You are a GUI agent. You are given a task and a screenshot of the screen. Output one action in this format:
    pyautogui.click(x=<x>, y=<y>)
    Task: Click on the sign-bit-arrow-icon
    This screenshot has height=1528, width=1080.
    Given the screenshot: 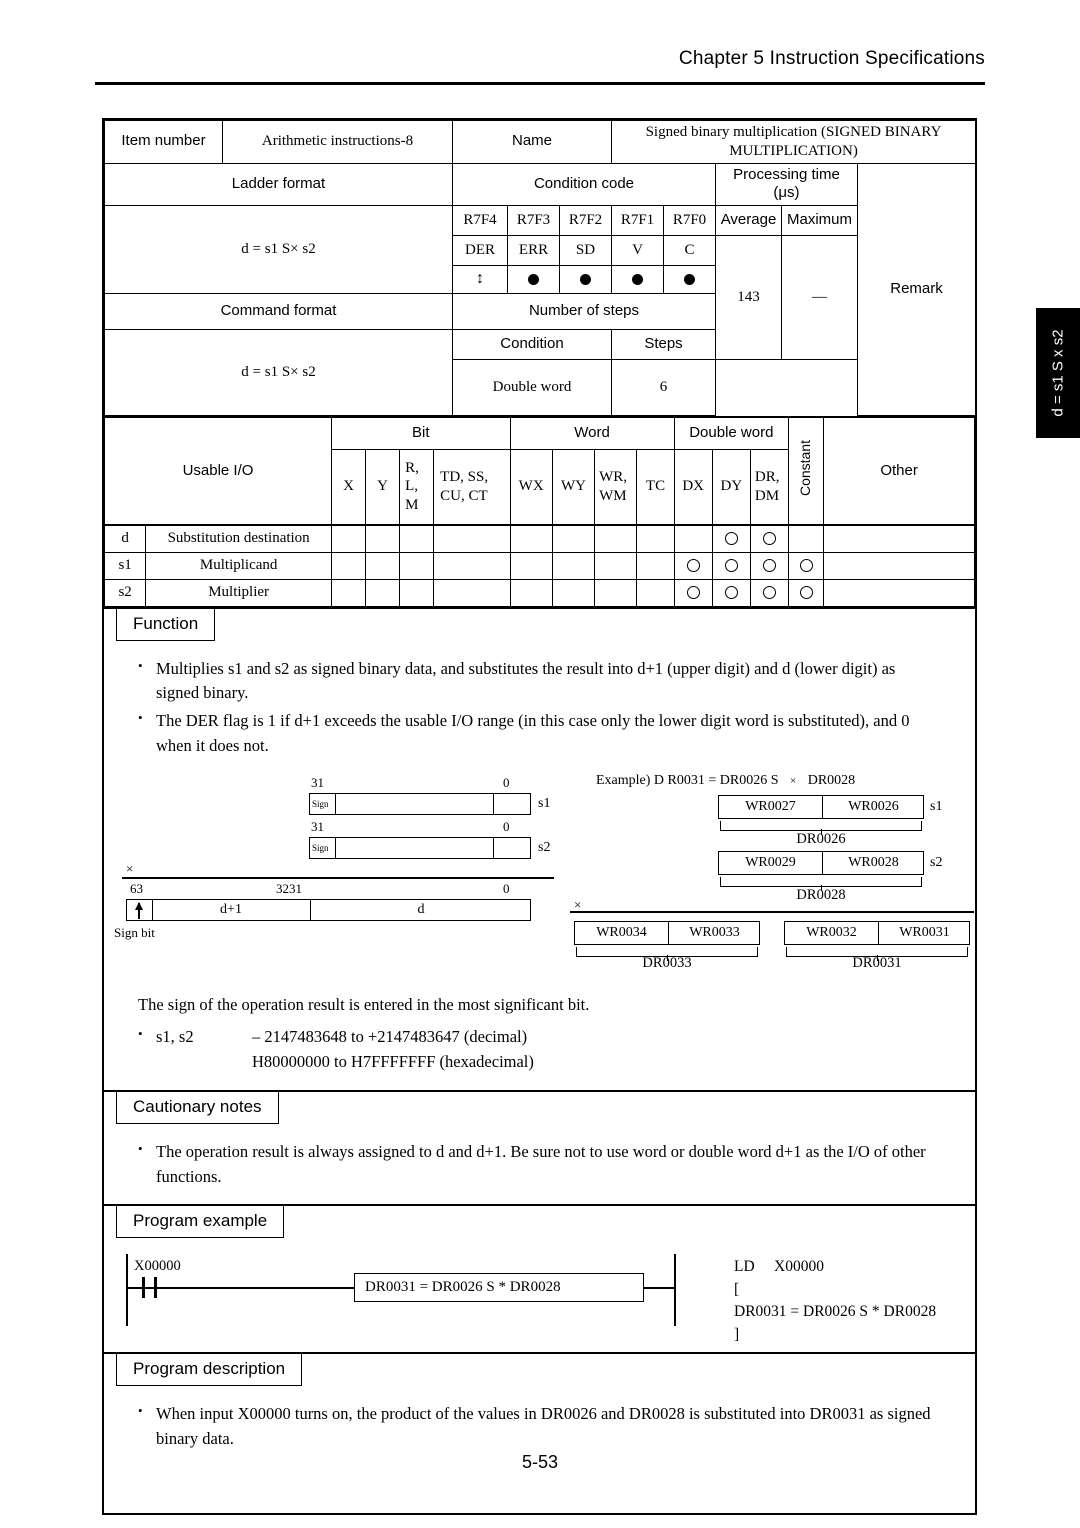 What is the action you would take?
    pyautogui.click(x=138, y=910)
    